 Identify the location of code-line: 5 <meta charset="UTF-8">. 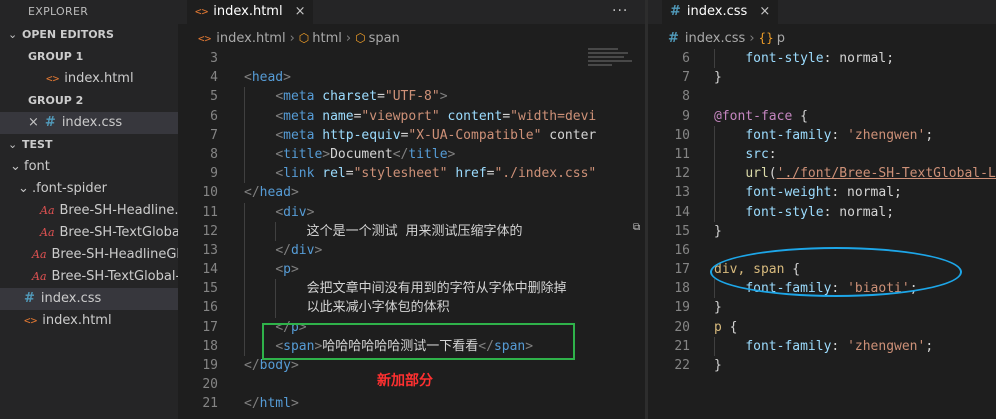
(411, 97).